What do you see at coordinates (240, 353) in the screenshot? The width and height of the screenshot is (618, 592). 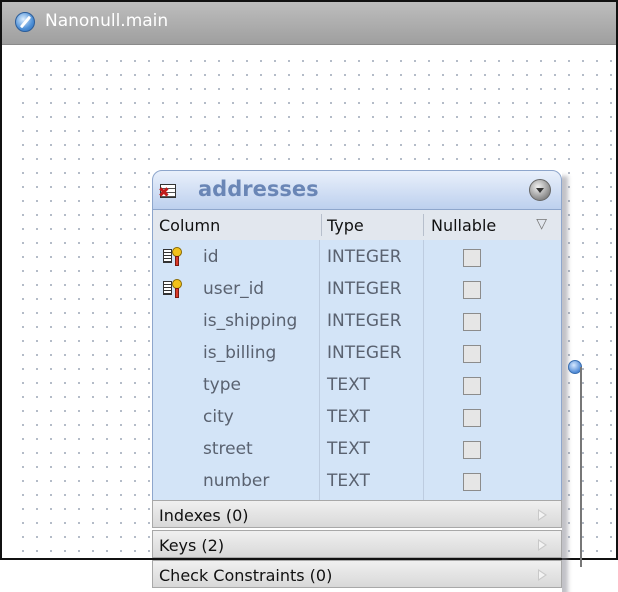 I see `column-name: is_billing` at bounding box center [240, 353].